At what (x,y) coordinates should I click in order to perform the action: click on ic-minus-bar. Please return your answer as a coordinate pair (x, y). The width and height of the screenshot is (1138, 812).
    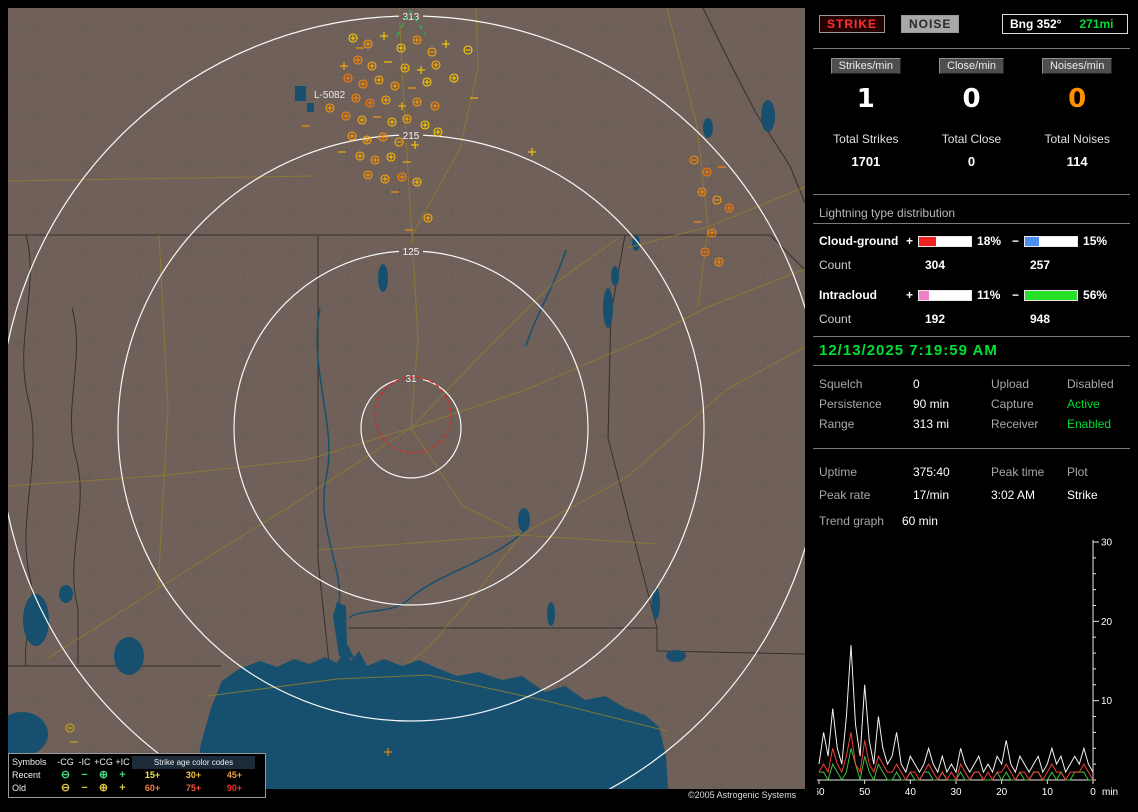
    Looking at the image, I should click on (1051, 295).